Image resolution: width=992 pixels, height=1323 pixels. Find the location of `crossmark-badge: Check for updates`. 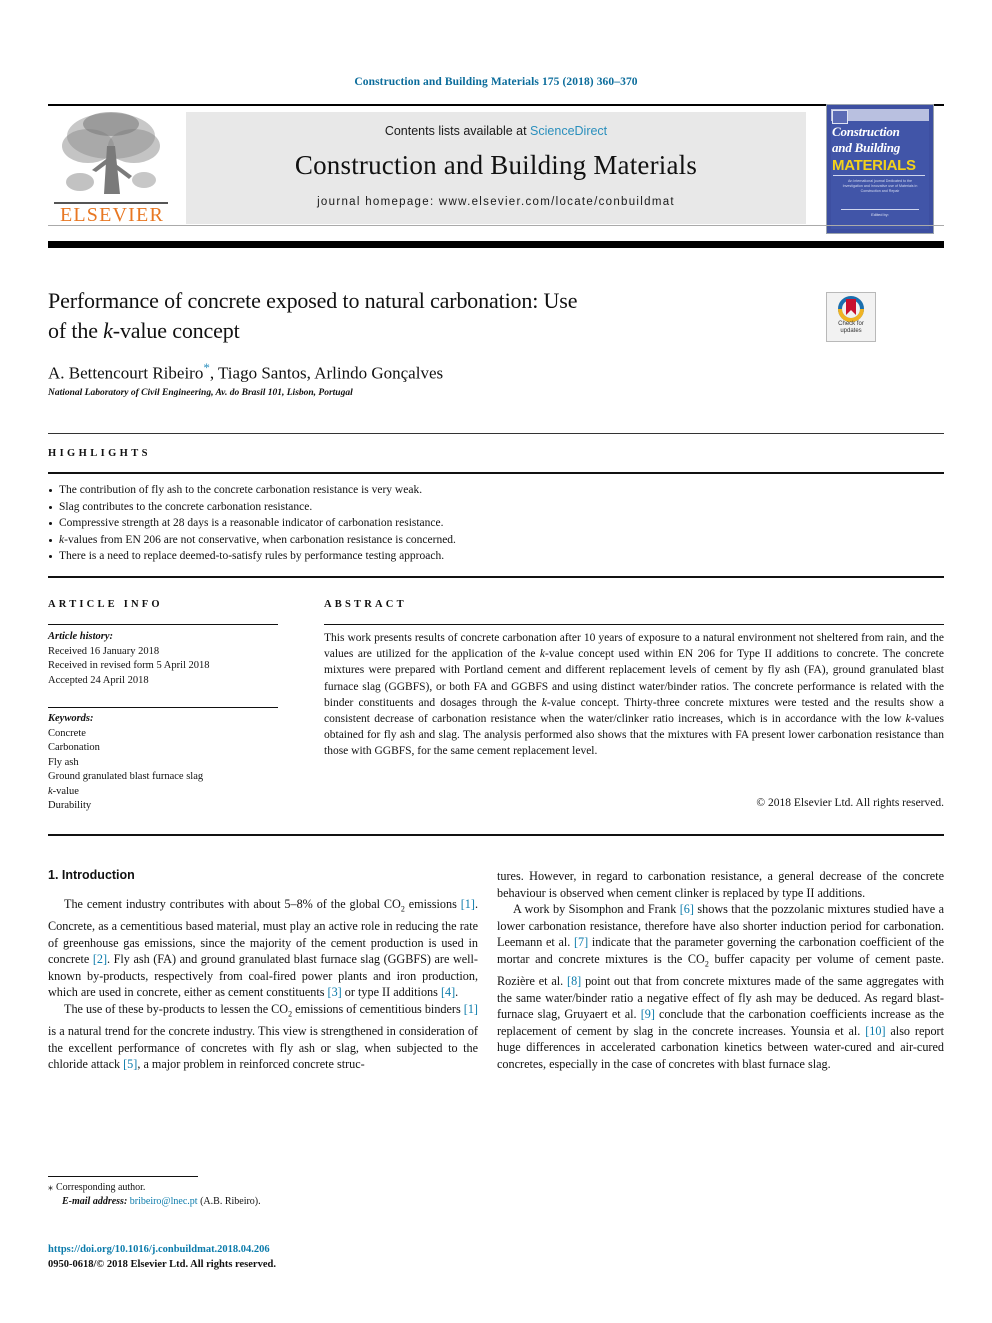

crossmark-badge: Check for updates is located at coordinates (851, 317).